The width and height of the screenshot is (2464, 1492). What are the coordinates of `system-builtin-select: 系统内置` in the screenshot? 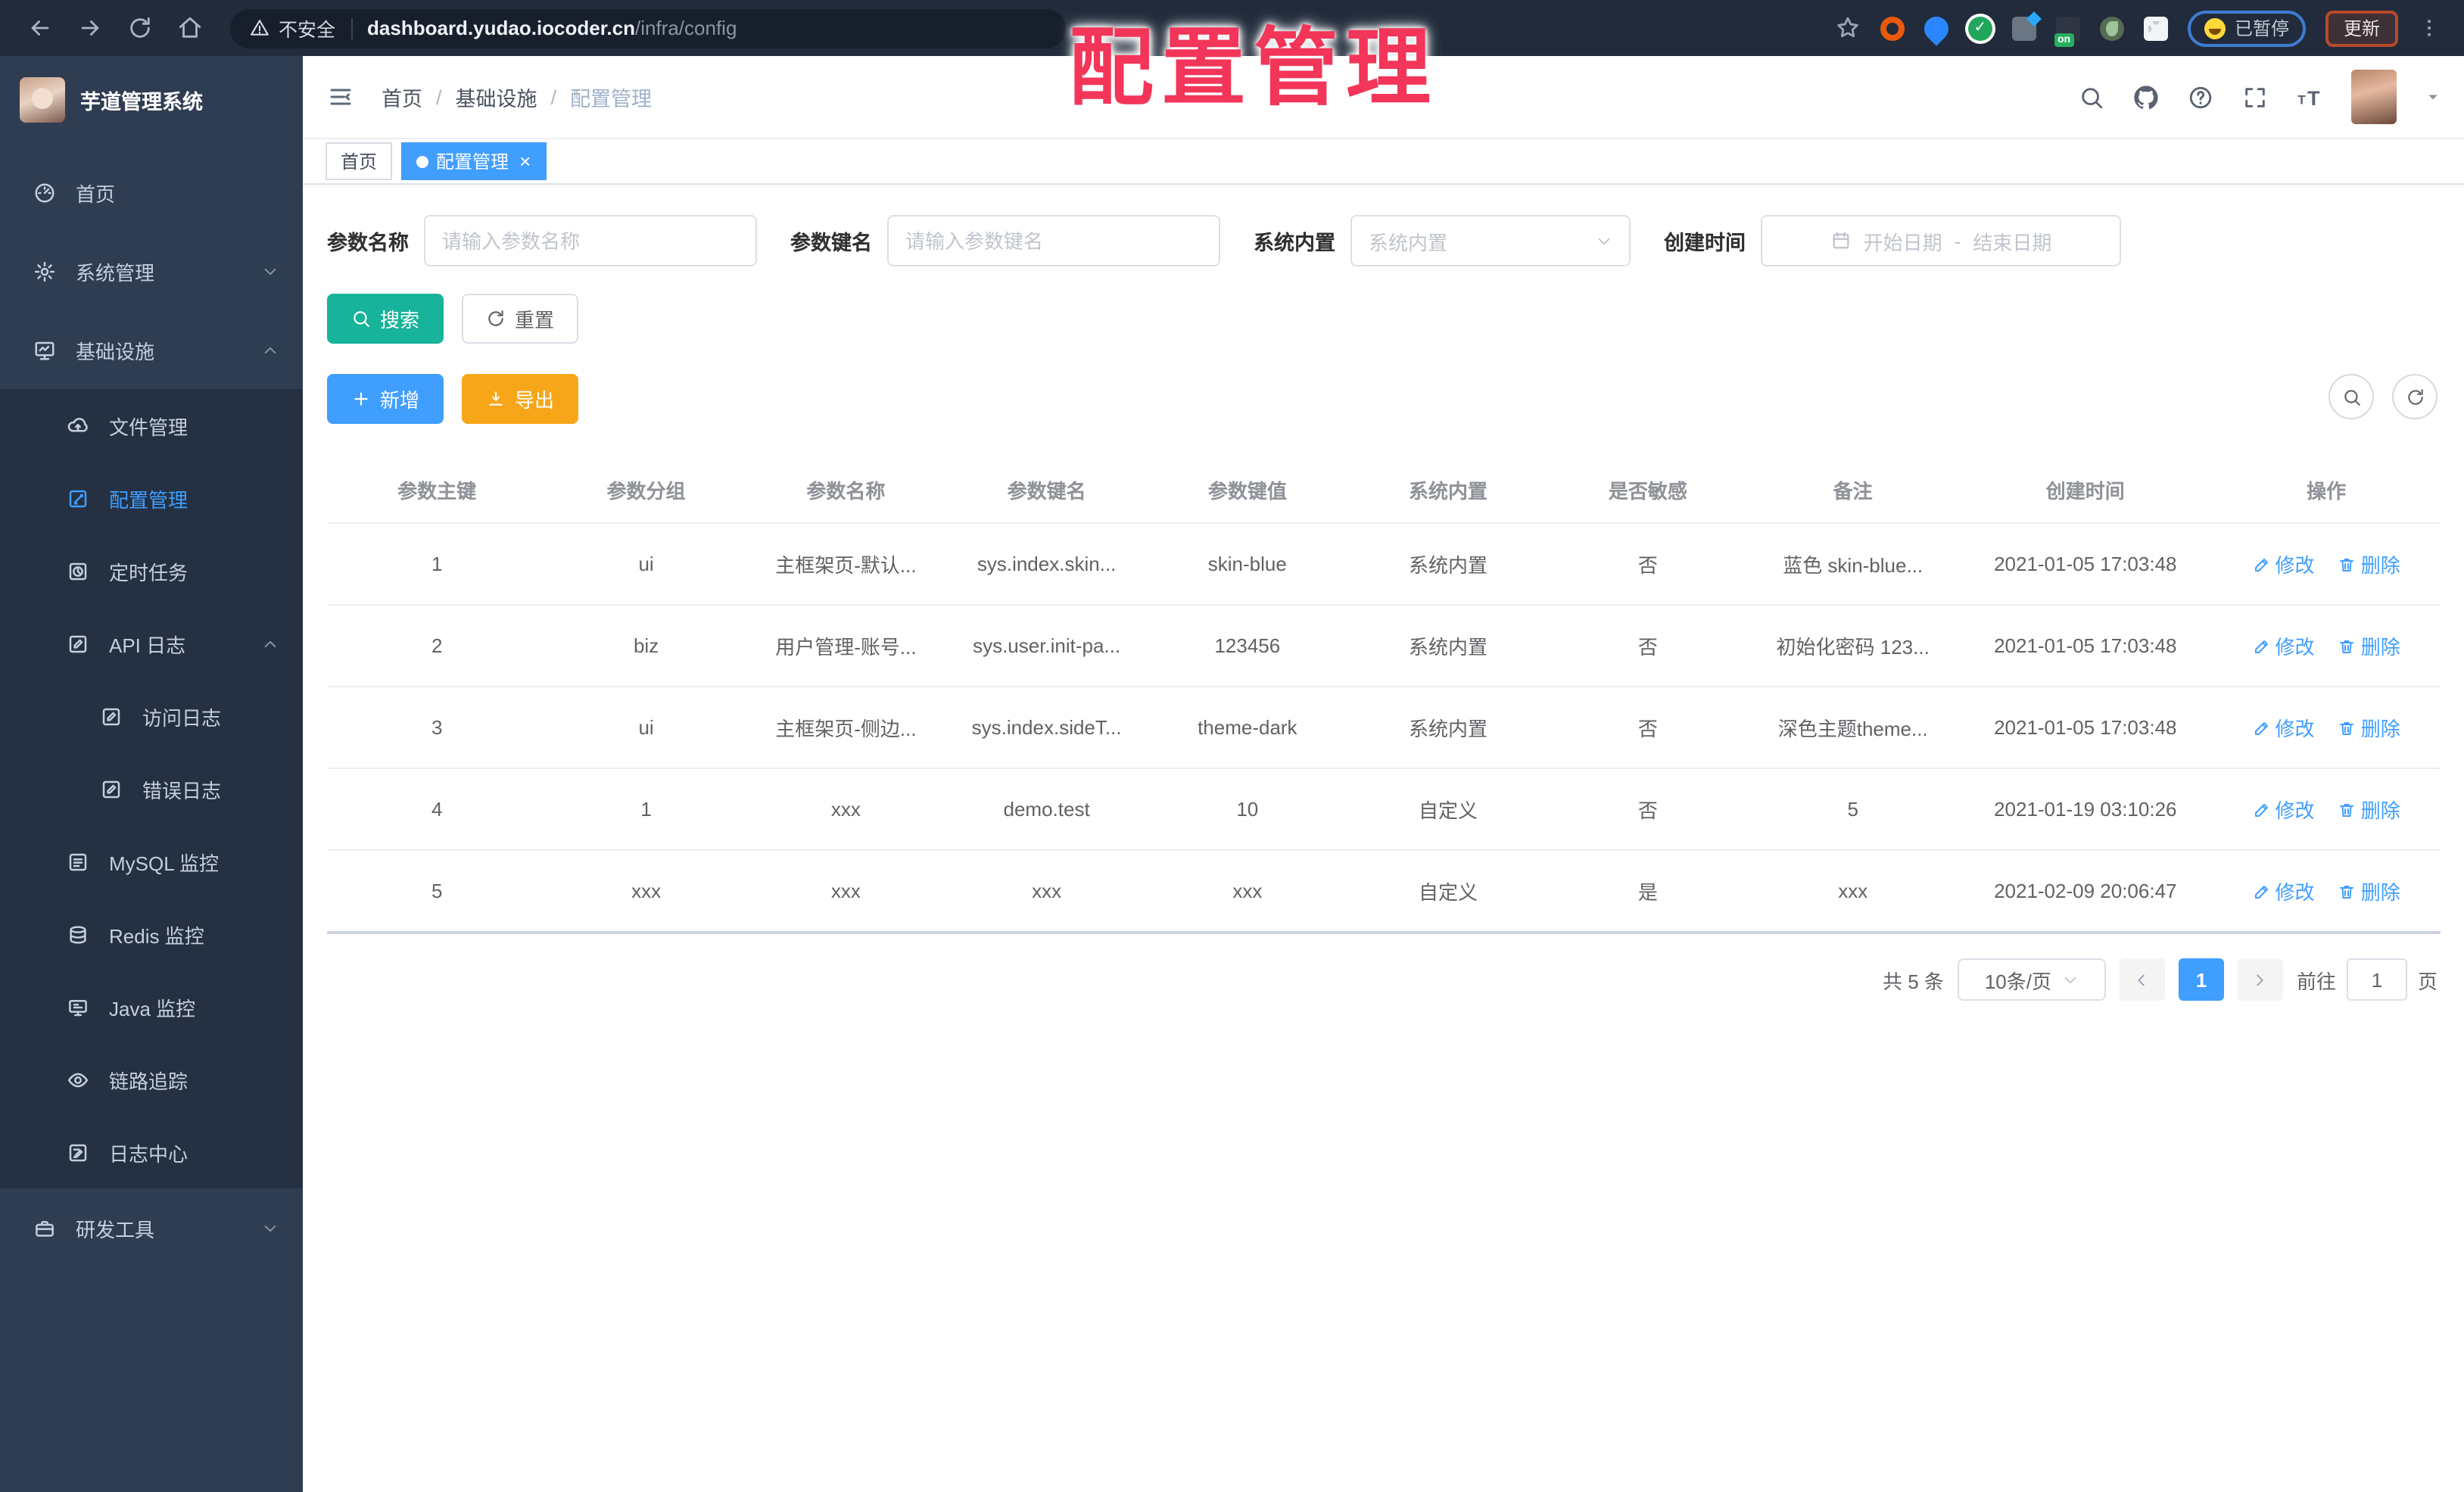 It's located at (1490, 240).